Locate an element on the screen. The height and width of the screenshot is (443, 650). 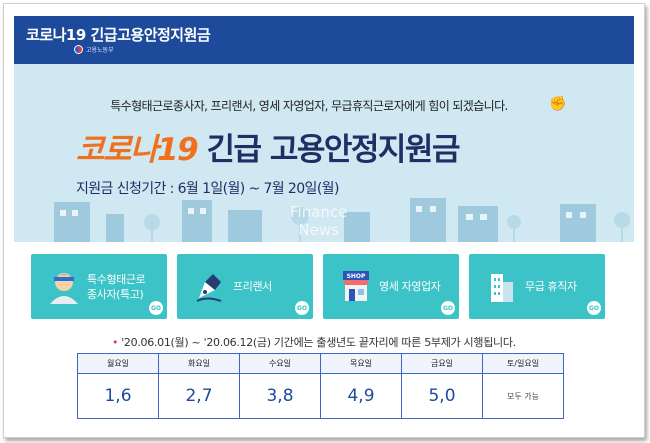
card-unpaid-leave: 무급 휴직자 GO is located at coordinates (537, 286).